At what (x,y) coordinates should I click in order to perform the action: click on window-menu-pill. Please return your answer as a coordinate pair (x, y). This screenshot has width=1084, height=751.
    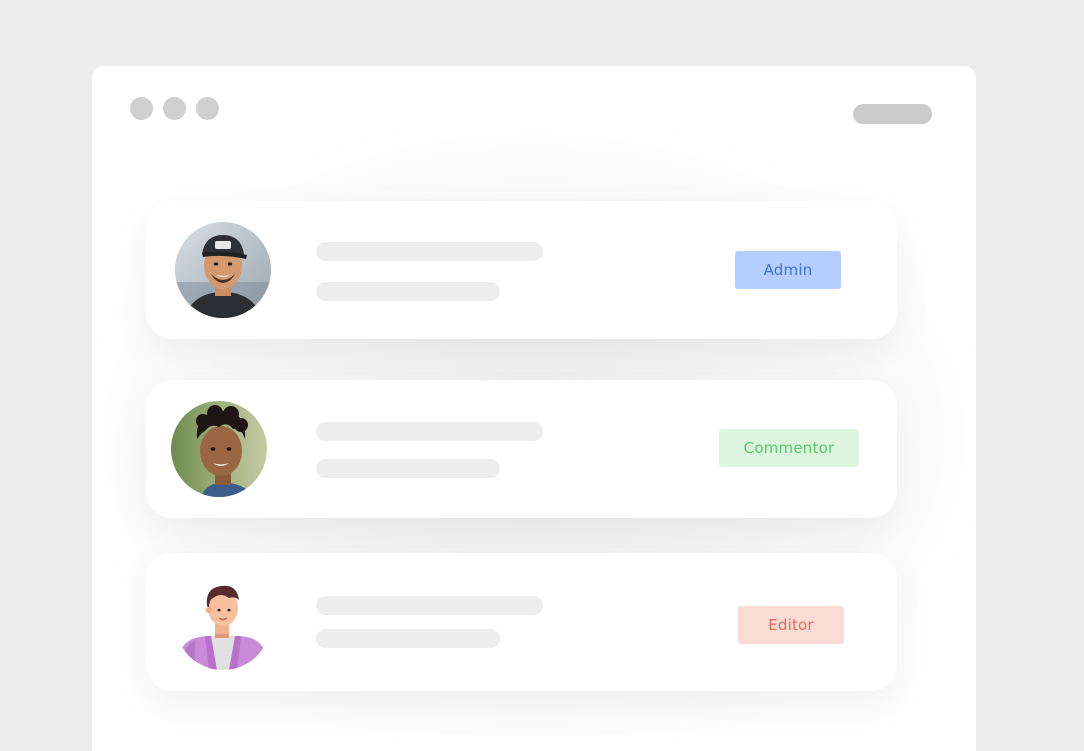
    Looking at the image, I should click on (892, 114).